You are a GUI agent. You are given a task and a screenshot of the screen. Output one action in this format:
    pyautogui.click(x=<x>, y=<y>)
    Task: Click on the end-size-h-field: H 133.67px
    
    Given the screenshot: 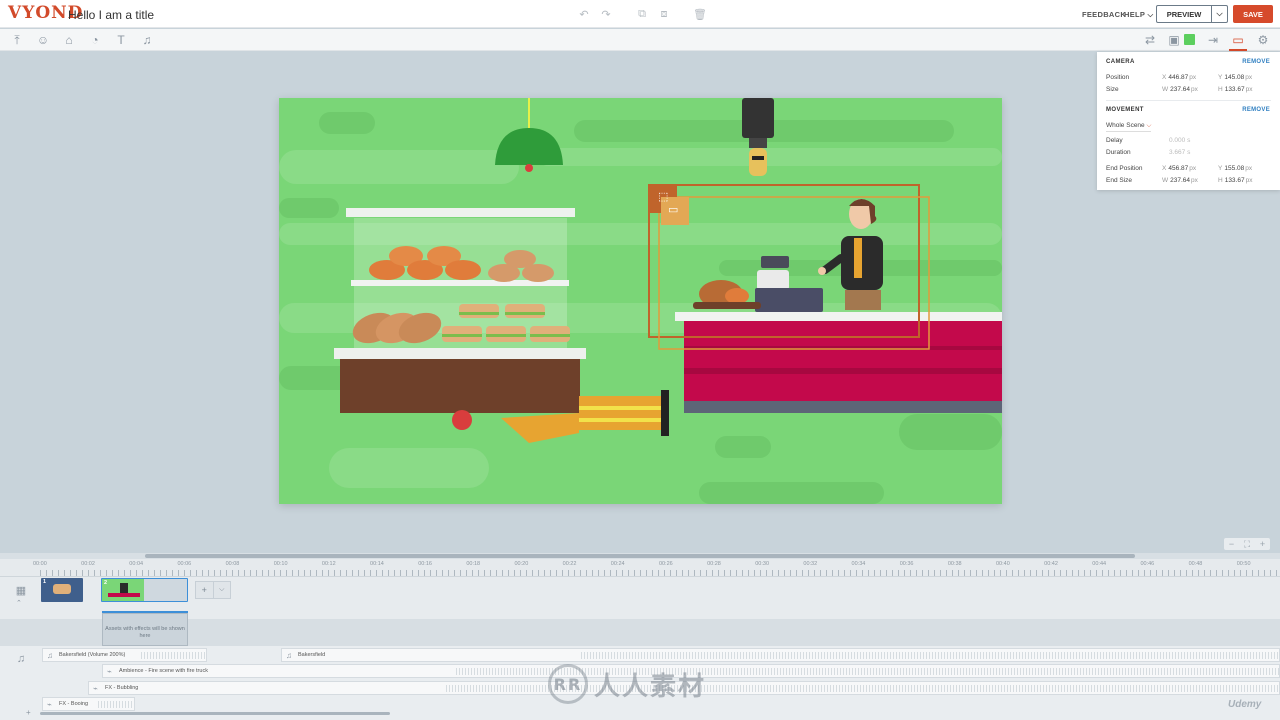 What is the action you would take?
    pyautogui.click(x=1235, y=180)
    